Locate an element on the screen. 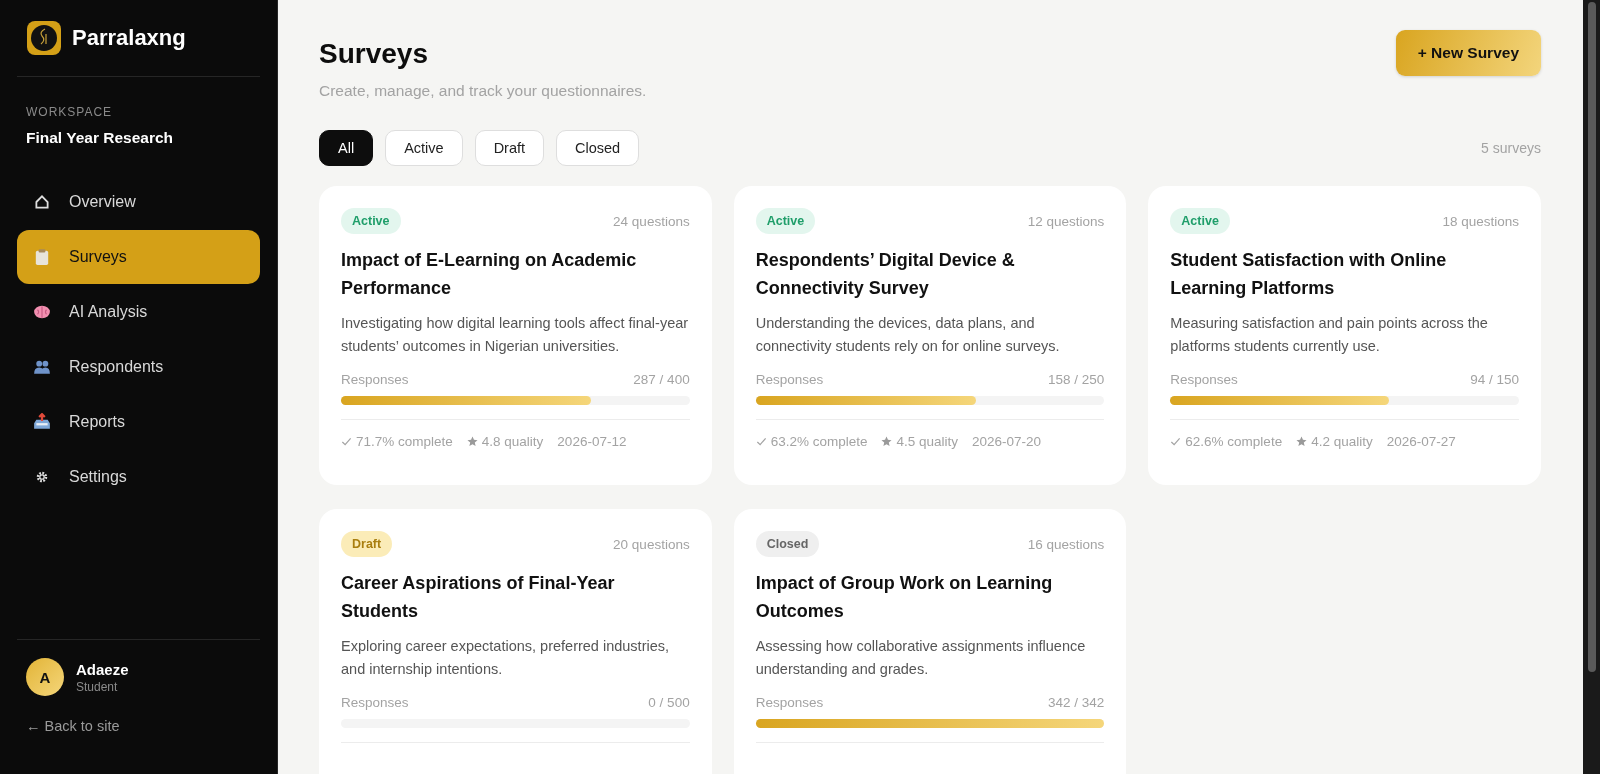 The image size is (1600, 774). quality-score: 4.5 quality is located at coordinates (927, 441).